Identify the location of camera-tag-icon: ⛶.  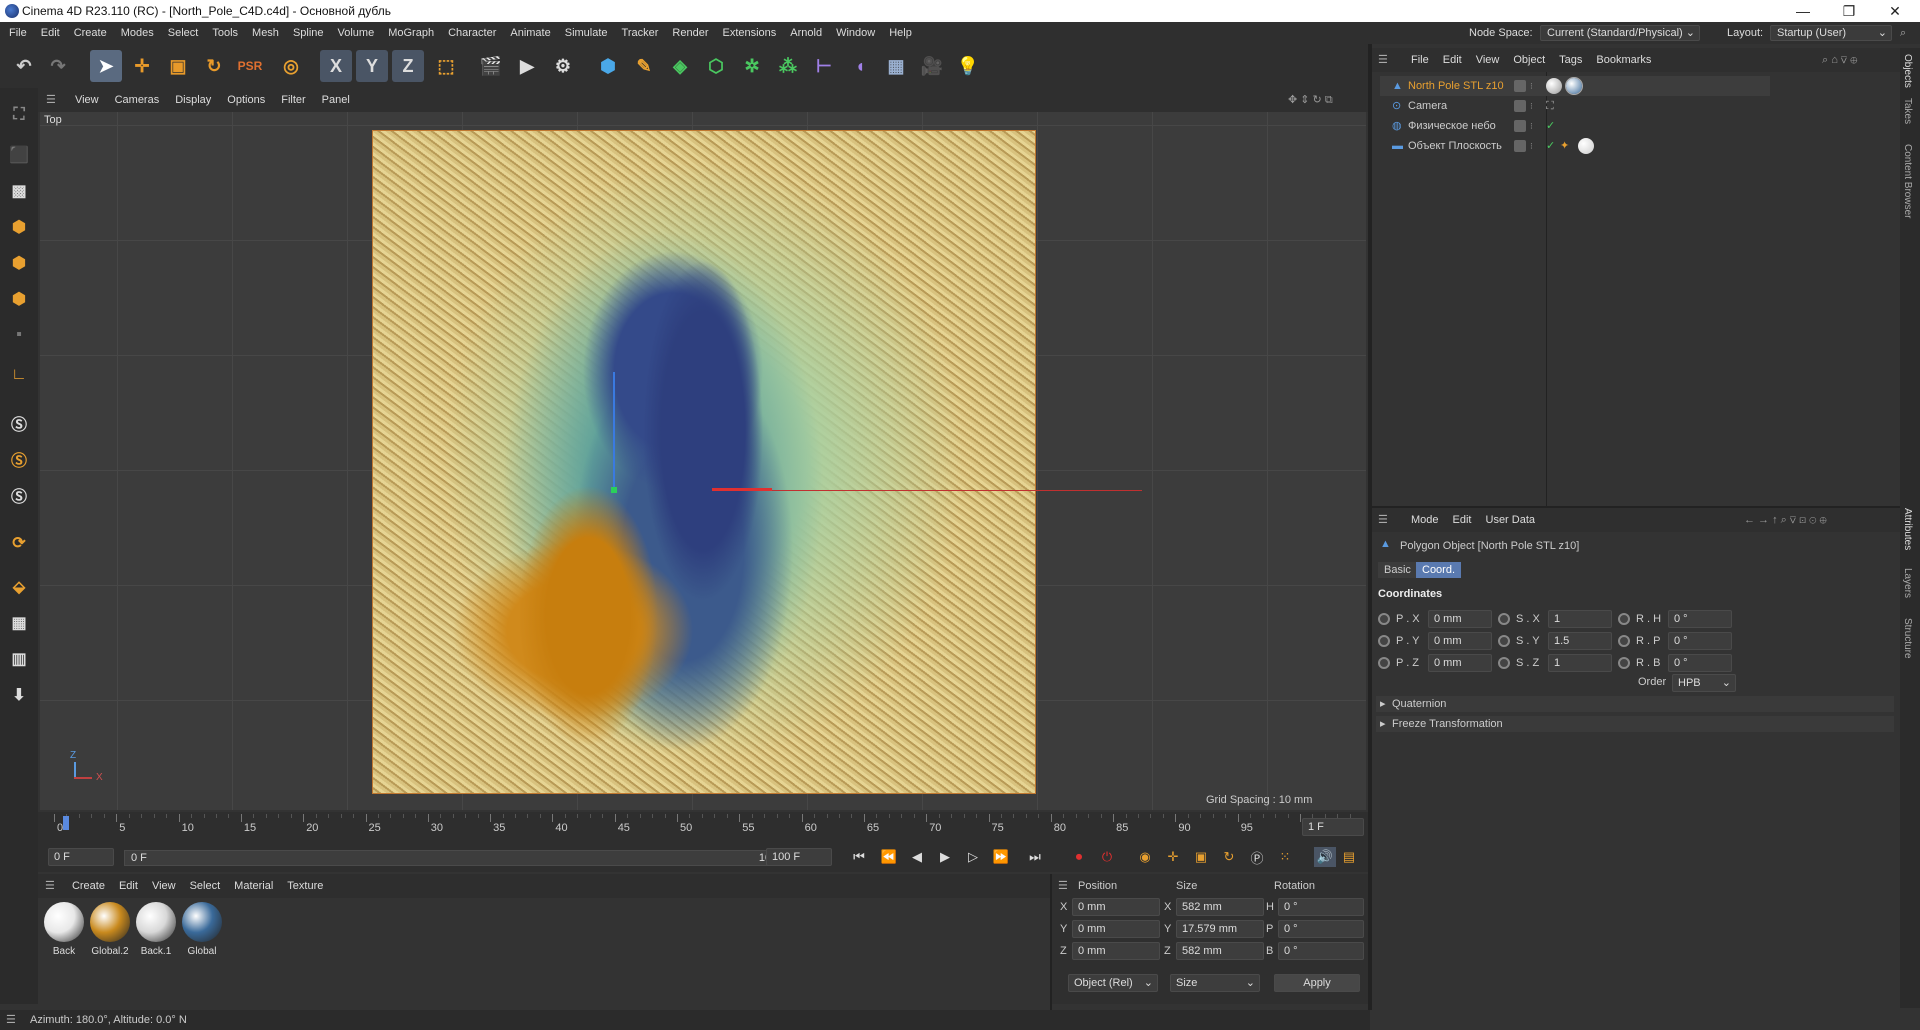
(1550, 106).